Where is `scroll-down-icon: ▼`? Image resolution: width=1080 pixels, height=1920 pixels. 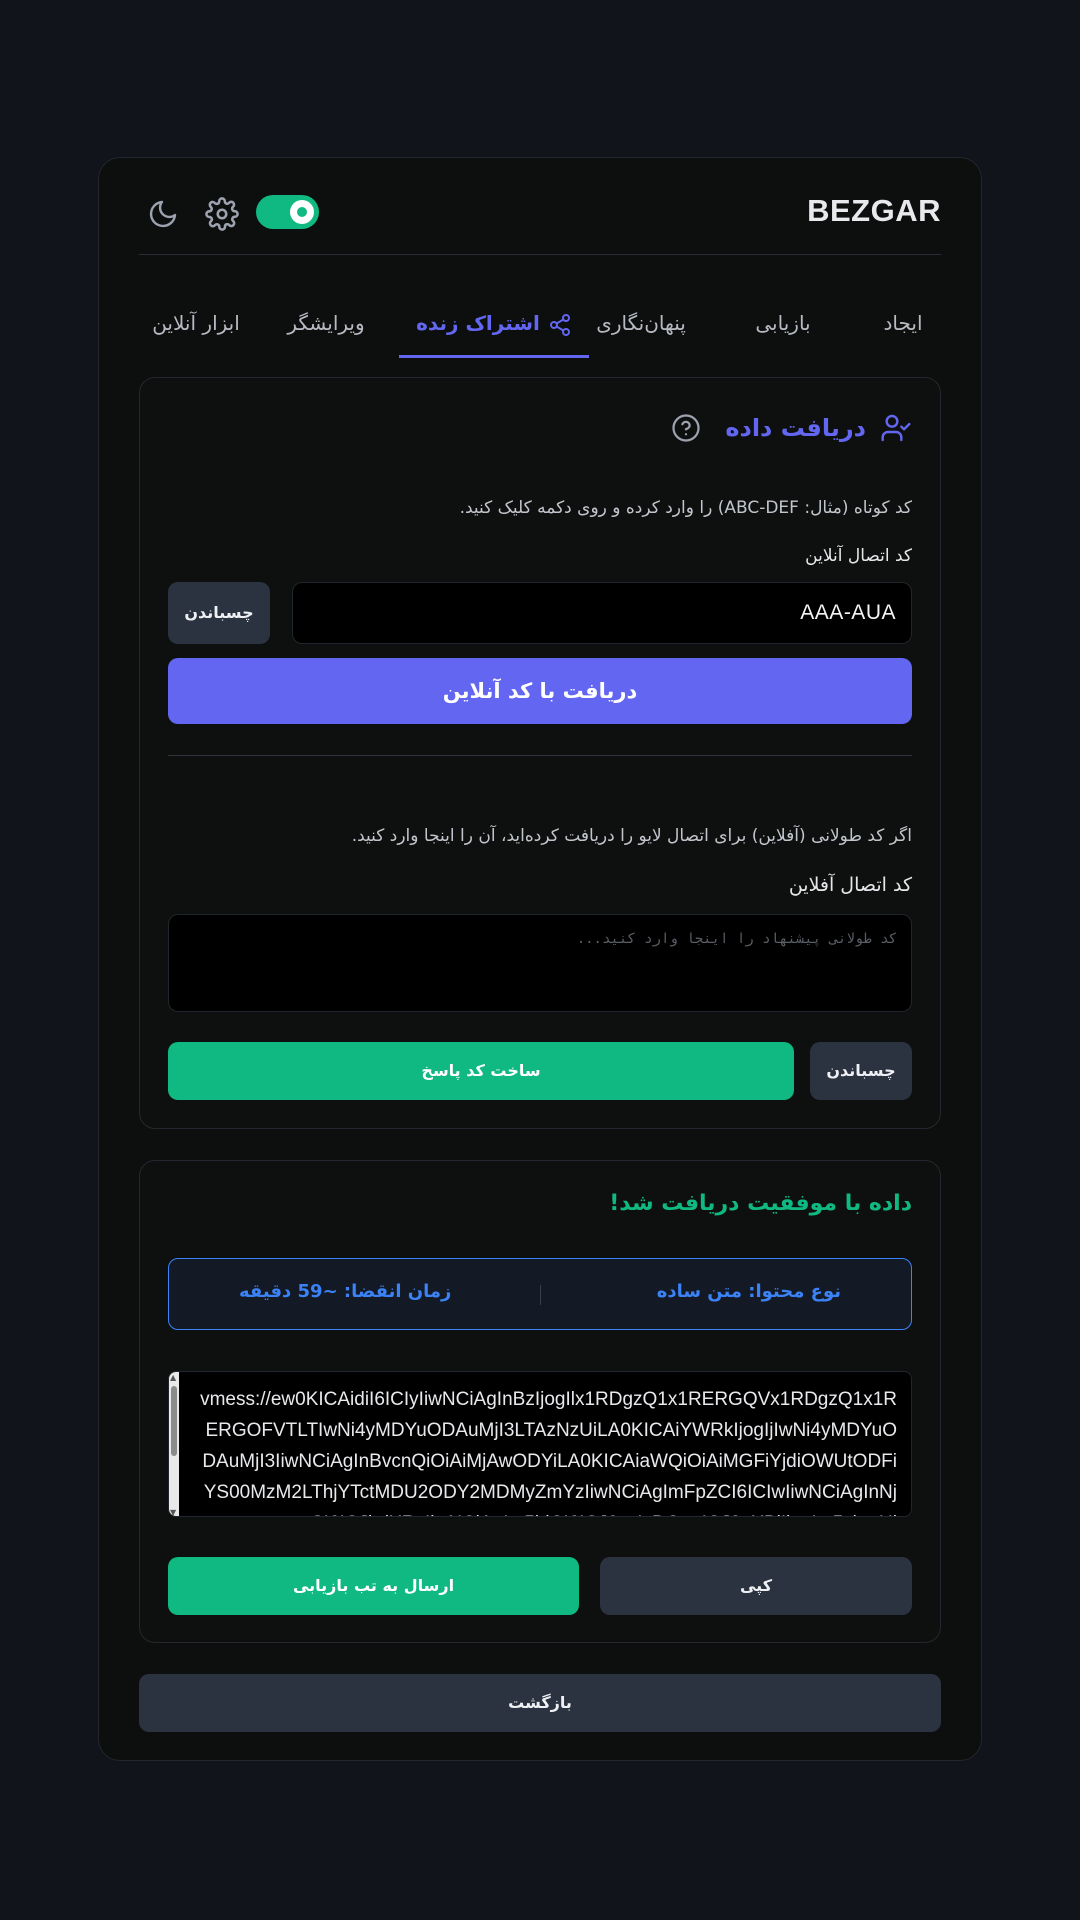 scroll-down-icon: ▼ is located at coordinates (173, 1512).